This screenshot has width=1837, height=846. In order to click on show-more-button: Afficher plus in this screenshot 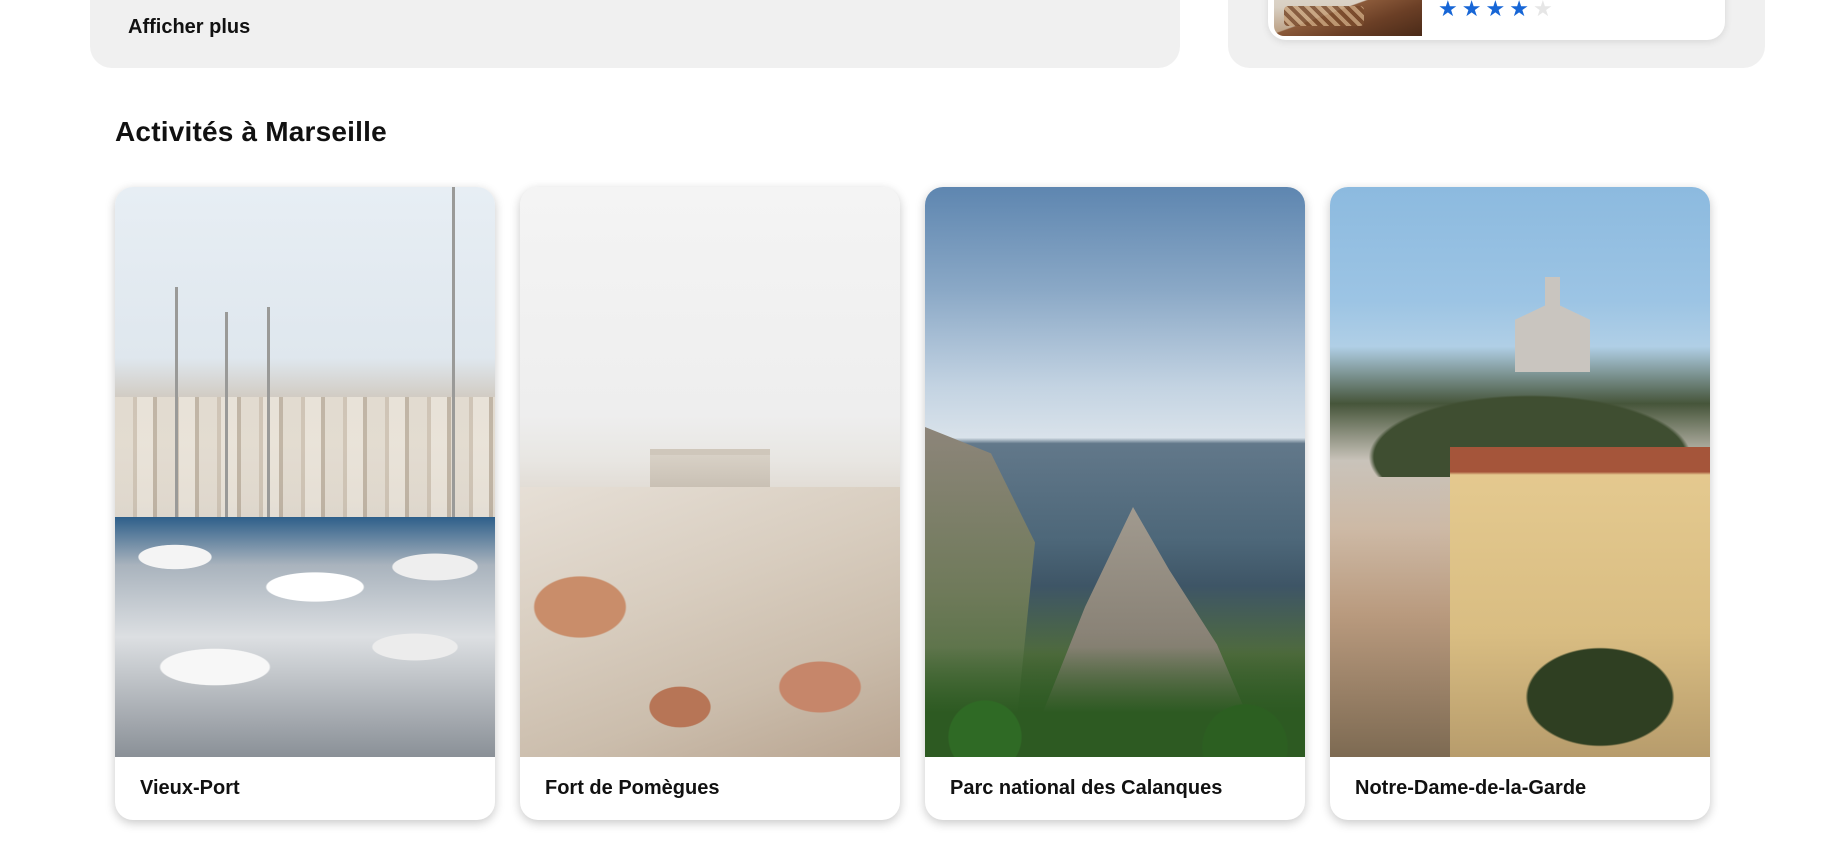, I will do `click(189, 27)`.